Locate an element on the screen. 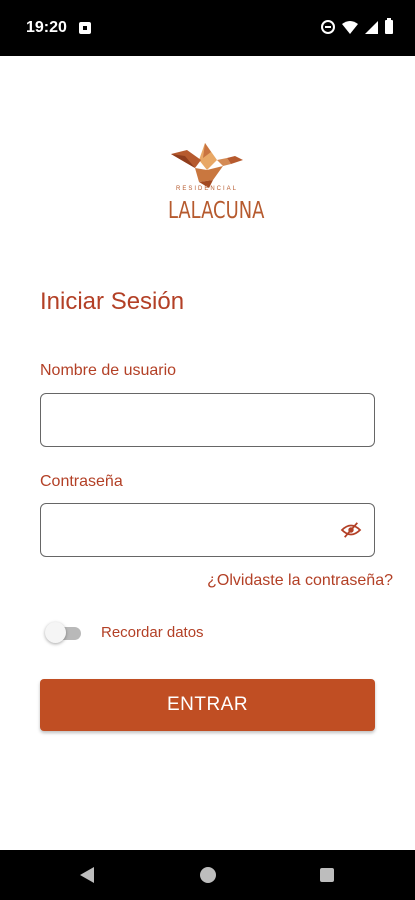  password-input is located at coordinates (207, 530).